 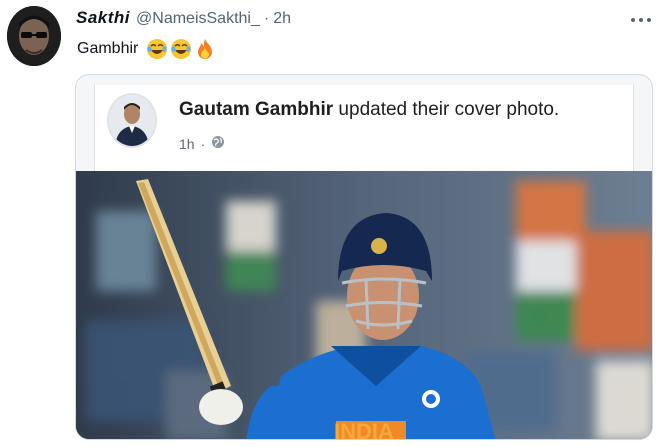 I want to click on user-avatar, so click(x=34, y=36).